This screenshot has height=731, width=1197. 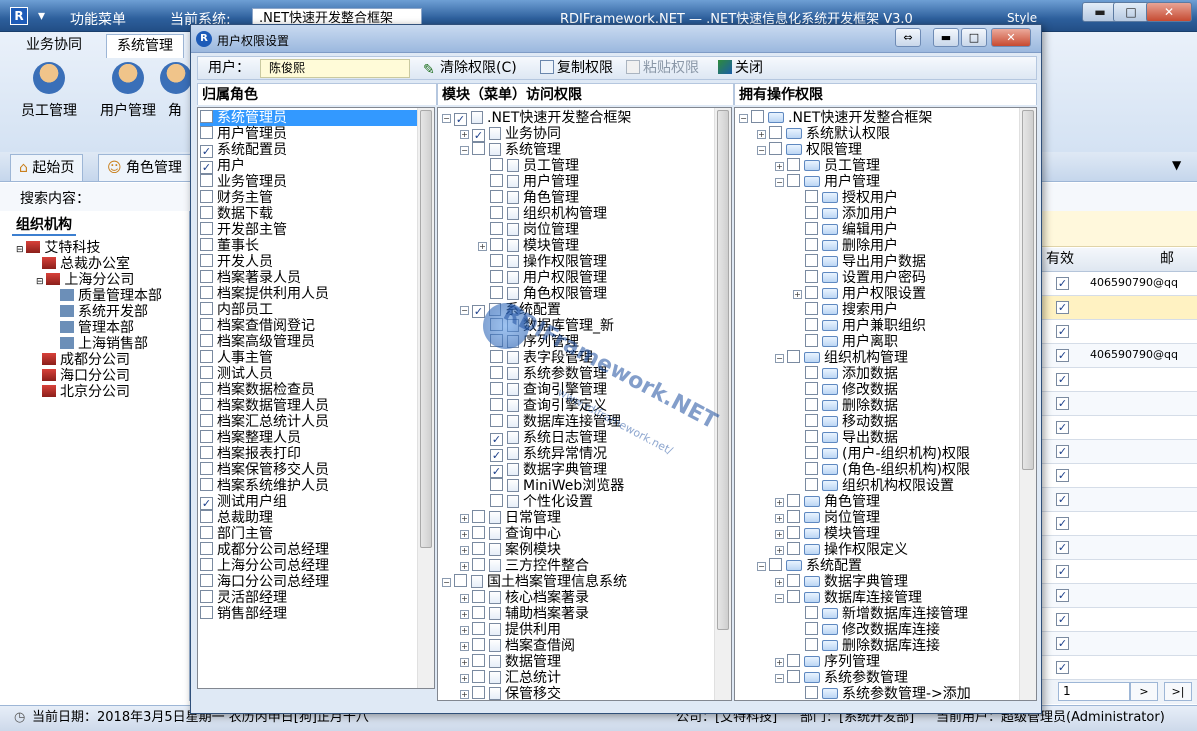 What do you see at coordinates (662, 68) in the screenshot?
I see `paste-permission-button: 粘贴权限` at bounding box center [662, 68].